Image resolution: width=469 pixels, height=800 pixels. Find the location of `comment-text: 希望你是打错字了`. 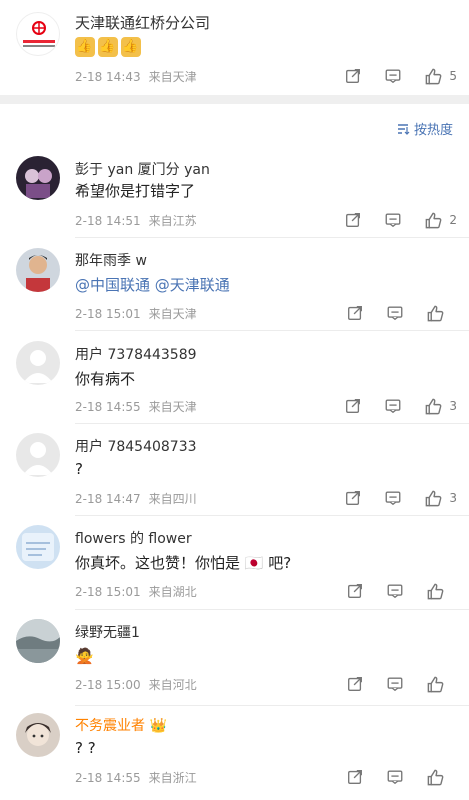

comment-text: 希望你是打错字了 is located at coordinates (135, 191).